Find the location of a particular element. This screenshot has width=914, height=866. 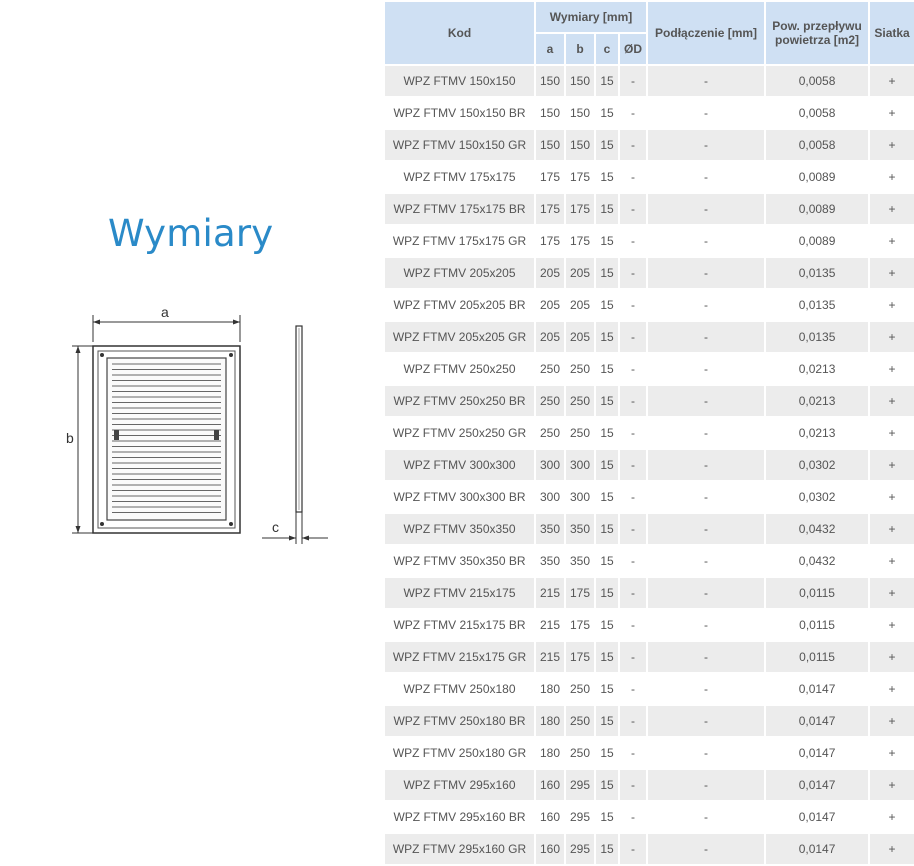

cell-pow-przeplywu: 0,0147 is located at coordinates (817, 753).